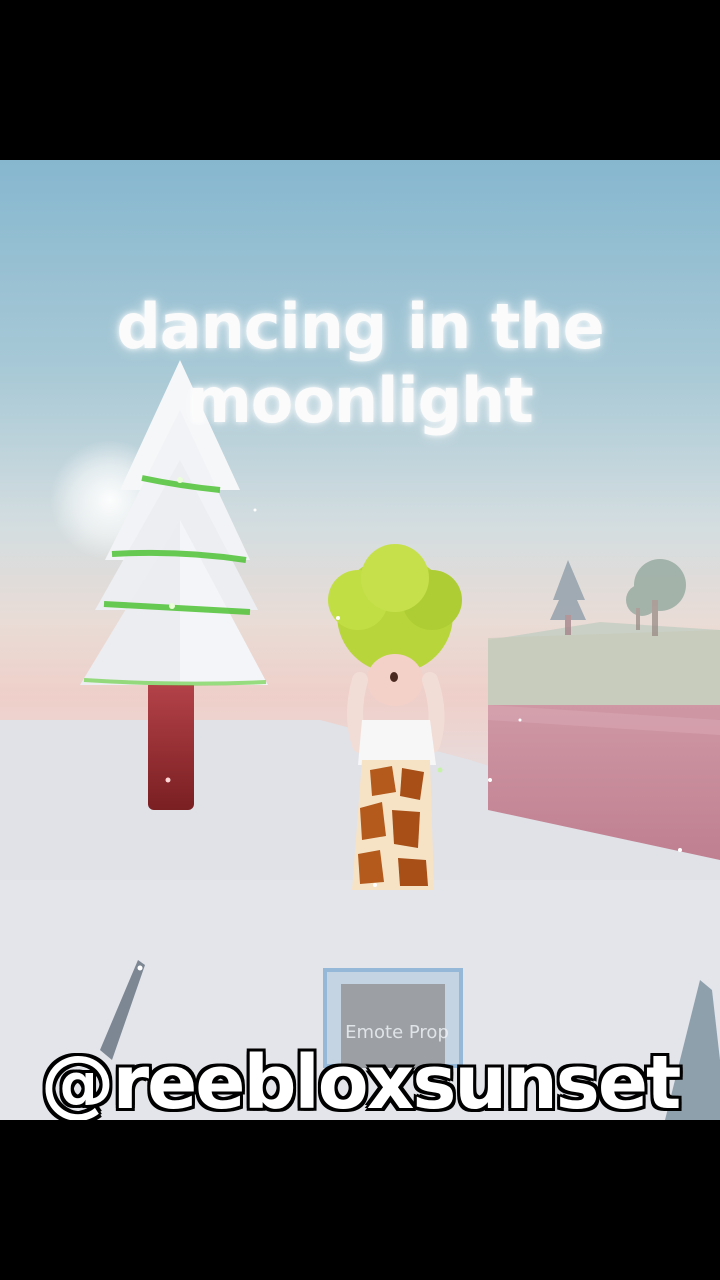 Image resolution: width=720 pixels, height=1280 pixels. What do you see at coordinates (360, 400) in the screenshot?
I see `title-line-2: moonlight` at bounding box center [360, 400].